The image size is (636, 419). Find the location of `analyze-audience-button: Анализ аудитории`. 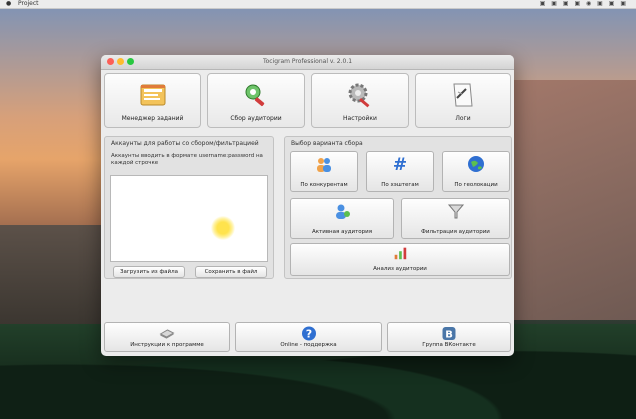

analyze-audience-button: Анализ аудитории is located at coordinates (400, 259).